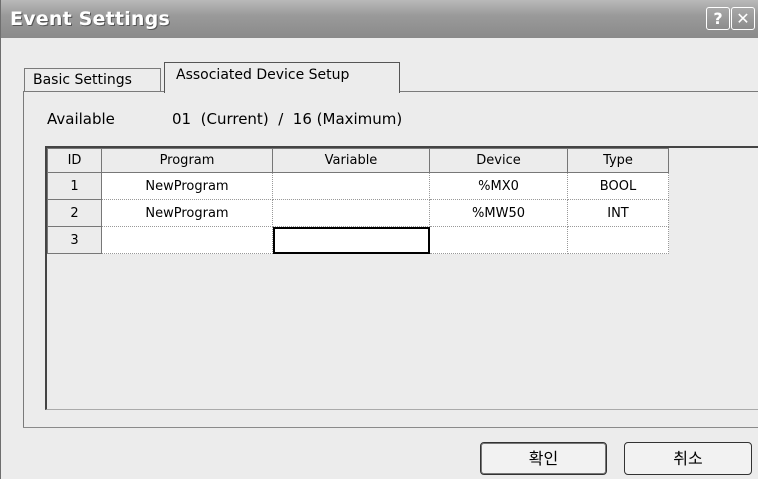  I want to click on close-icon: ✕, so click(743, 18).